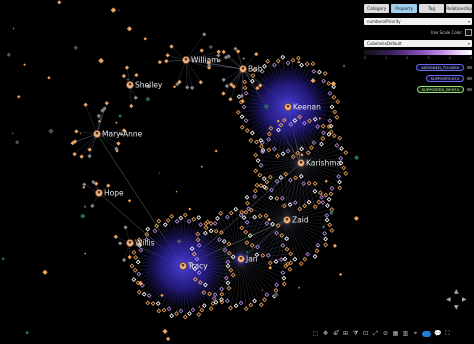  What do you see at coordinates (468, 32) in the screenshot?
I see `scale-color-checkbox` at bounding box center [468, 32].